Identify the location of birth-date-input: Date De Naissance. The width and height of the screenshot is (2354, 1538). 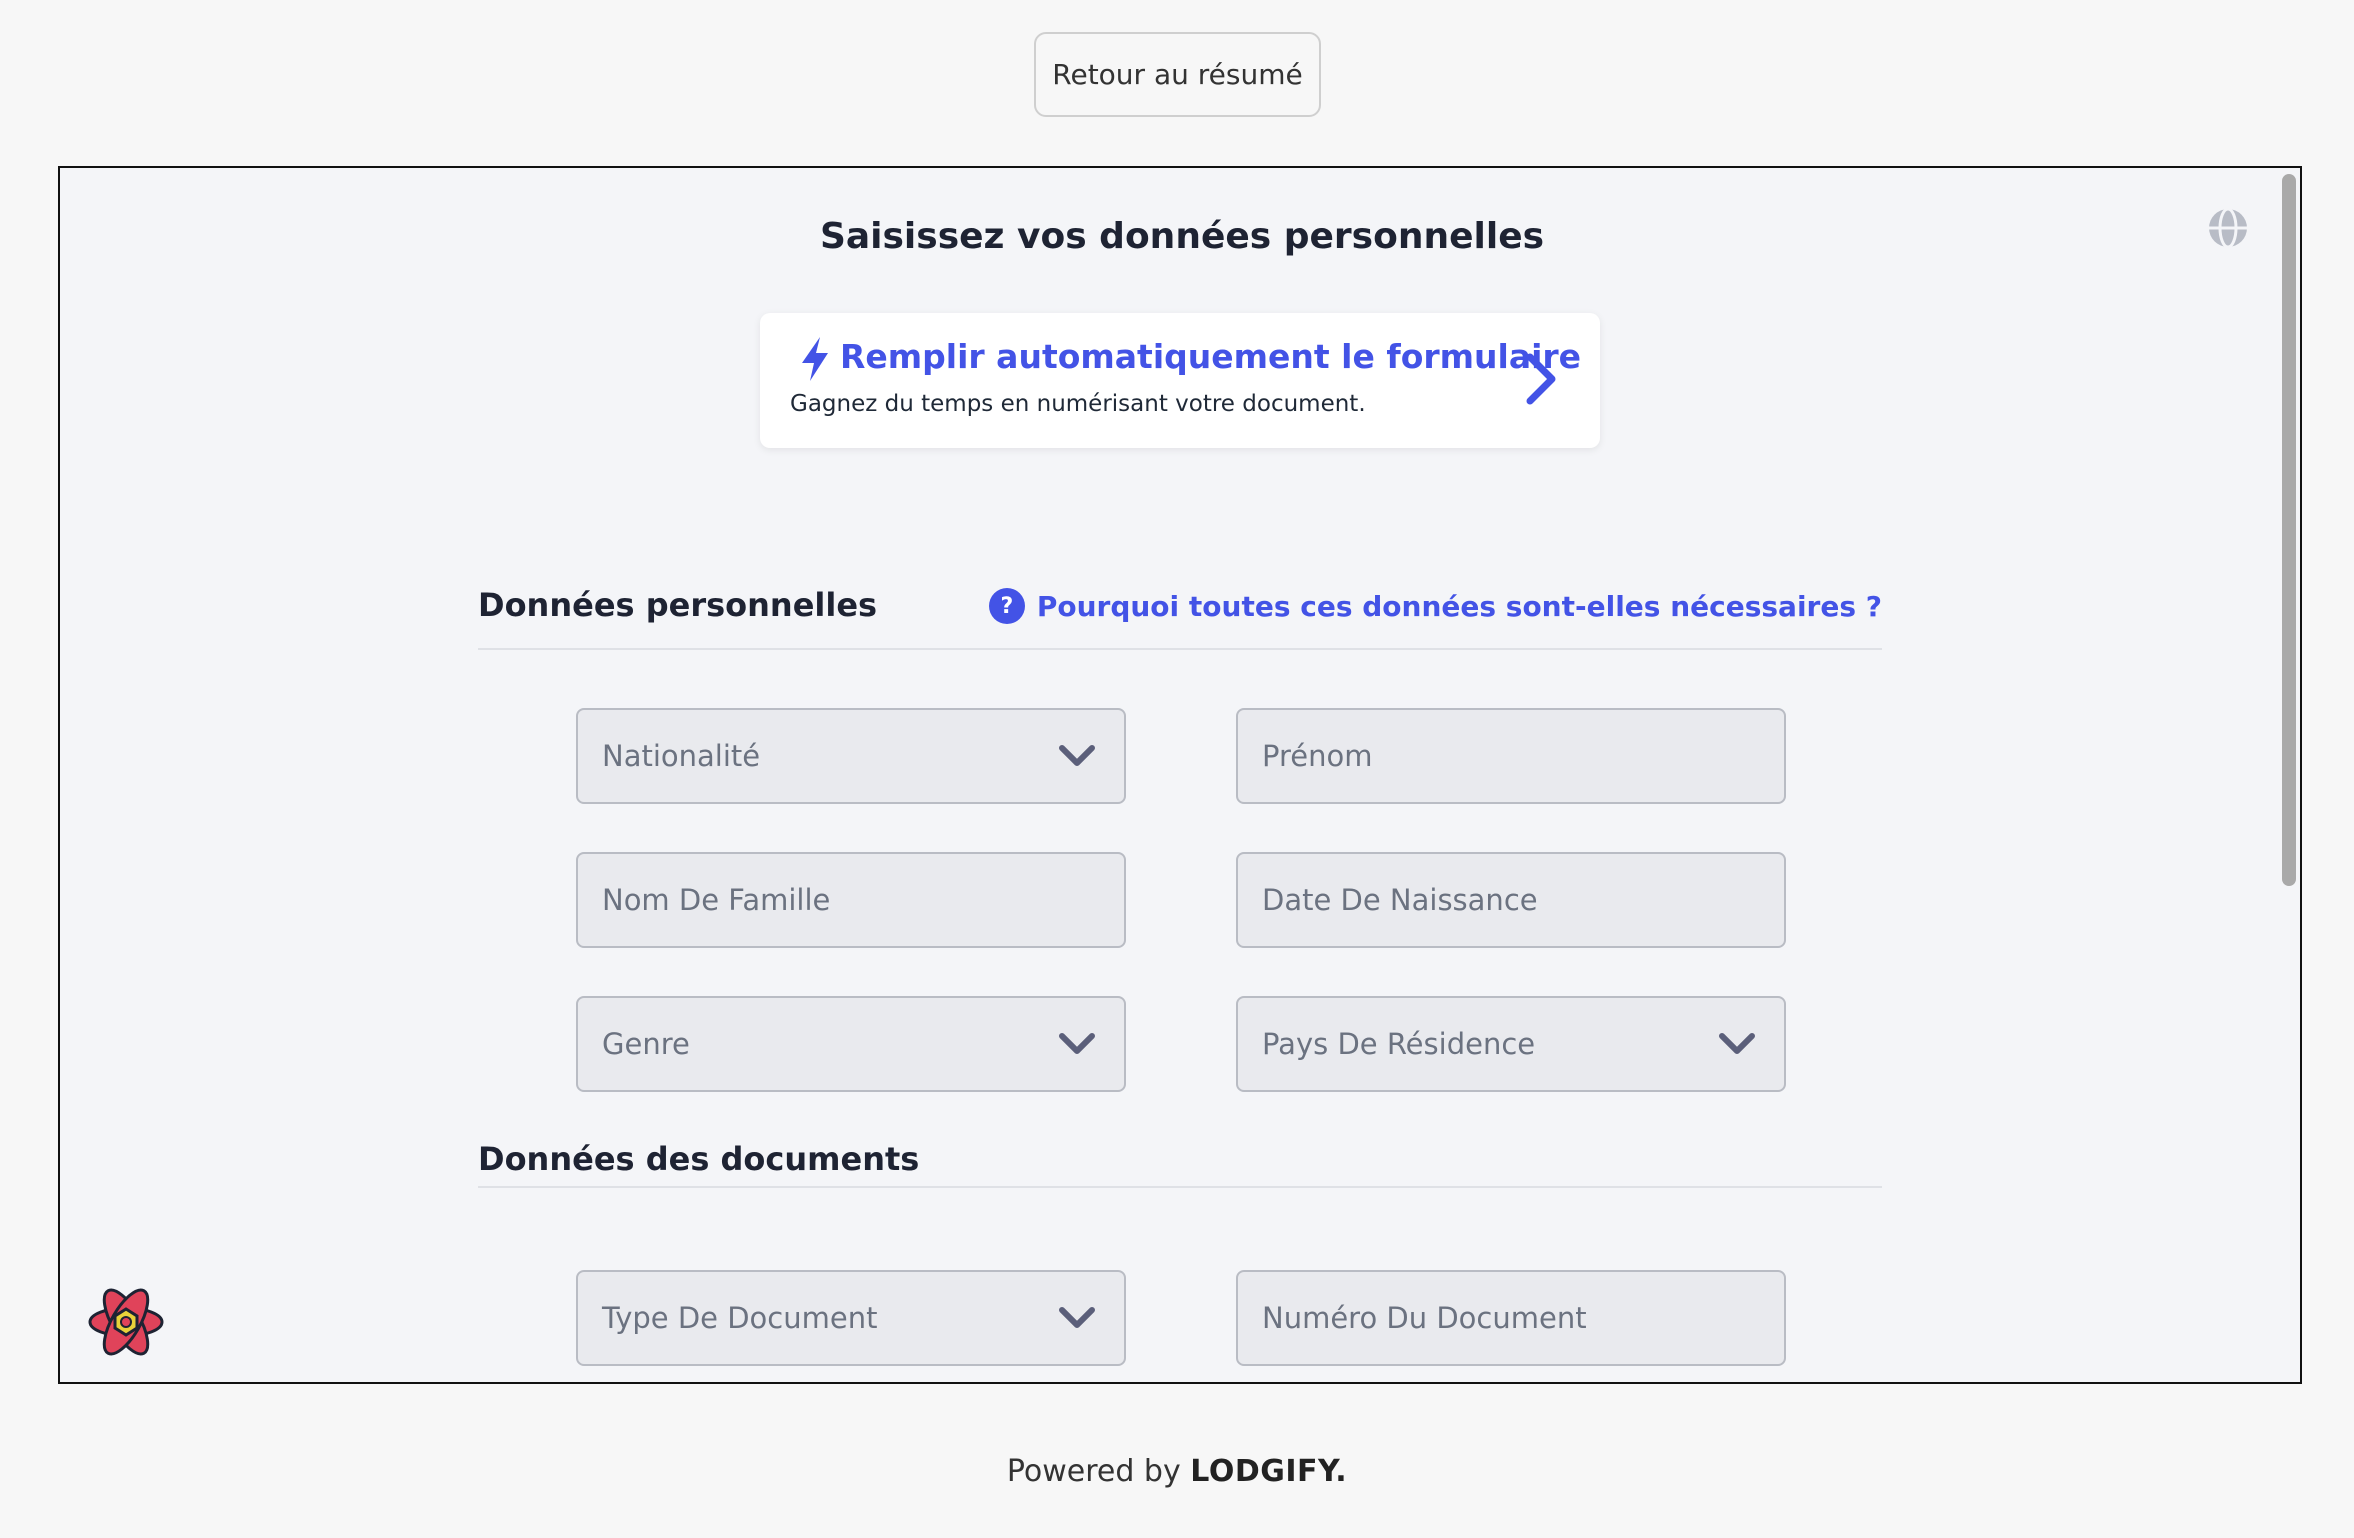
(1511, 900).